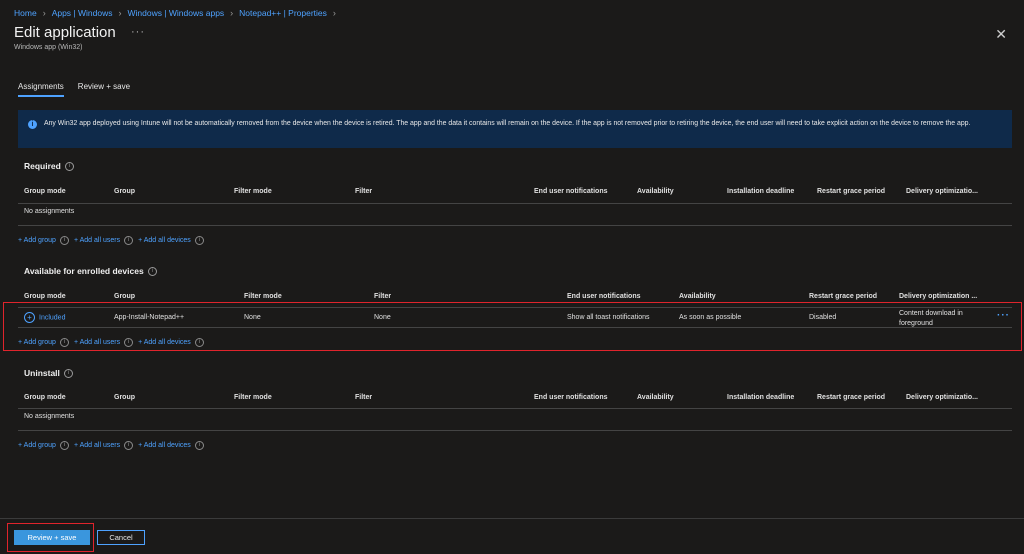 The image size is (1024, 554). I want to click on table-row-group-mode: + Included, so click(44, 317).